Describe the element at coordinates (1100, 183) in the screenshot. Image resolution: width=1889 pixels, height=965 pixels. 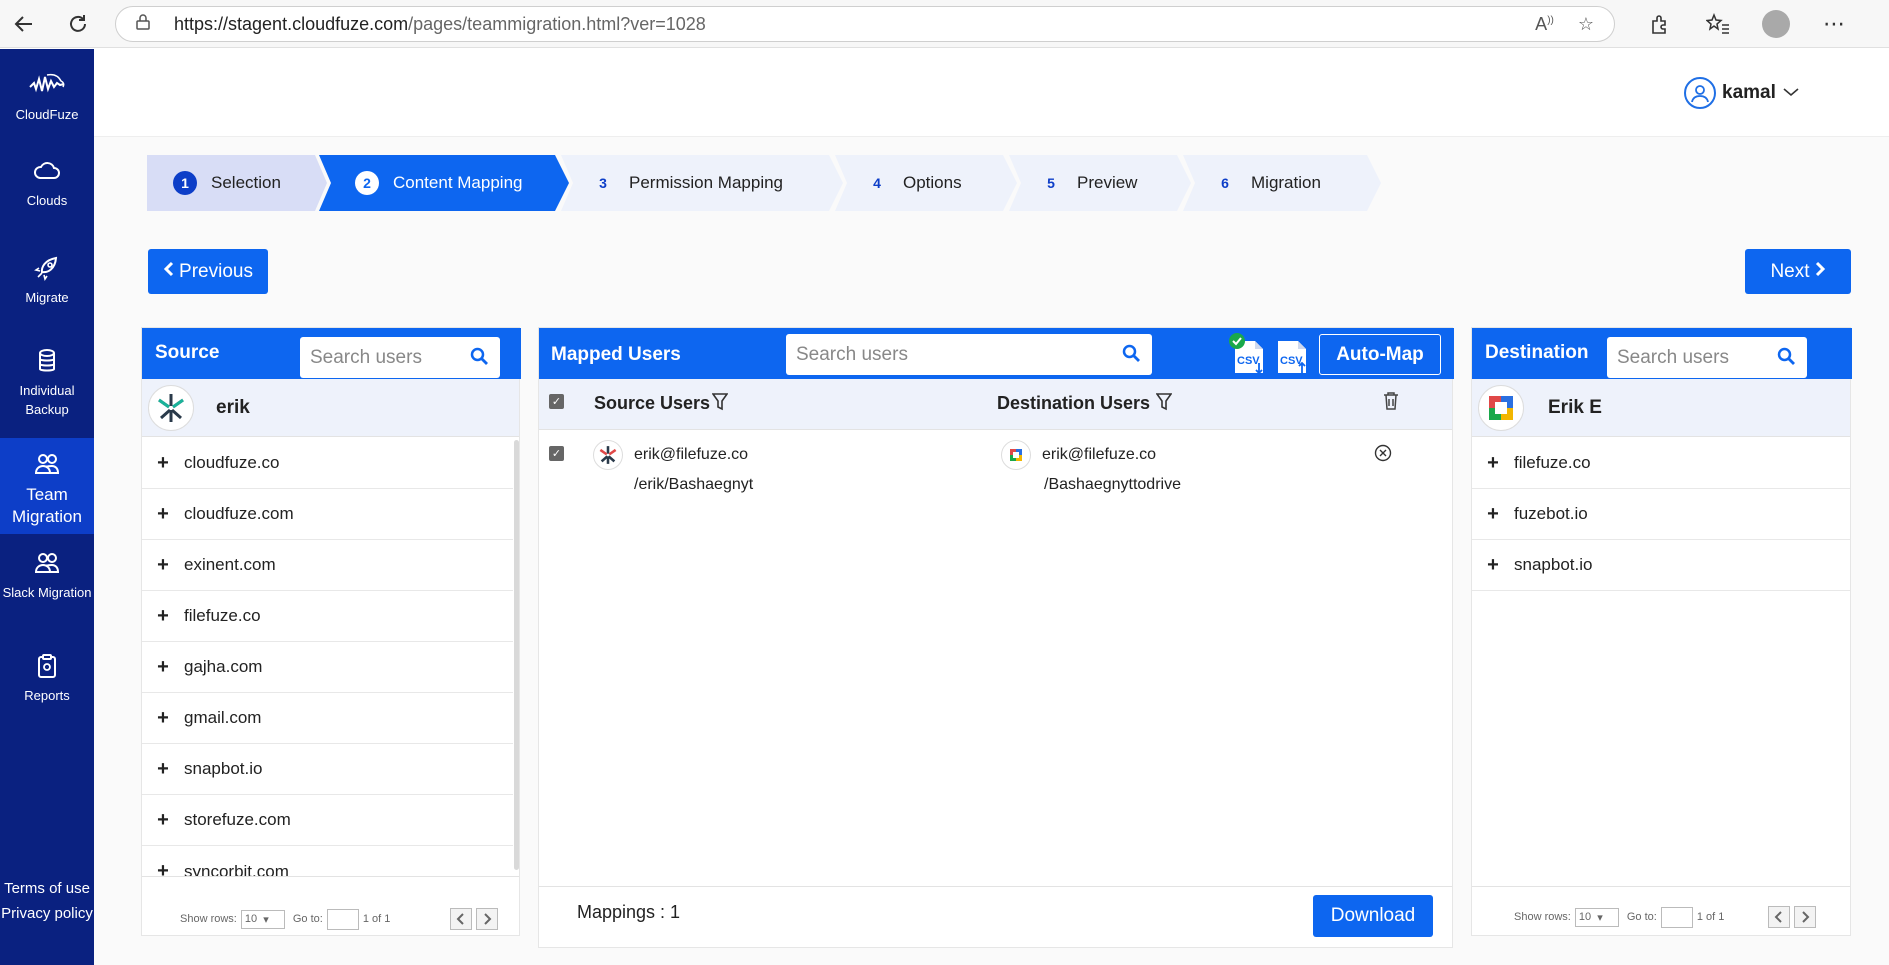
I see `step-preview: 5 Preview` at that location.